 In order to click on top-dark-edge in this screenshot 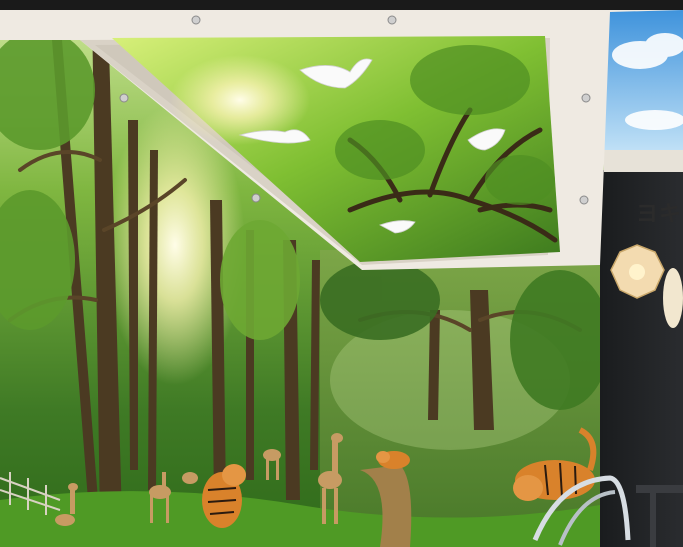, I will do `click(341, 5)`.